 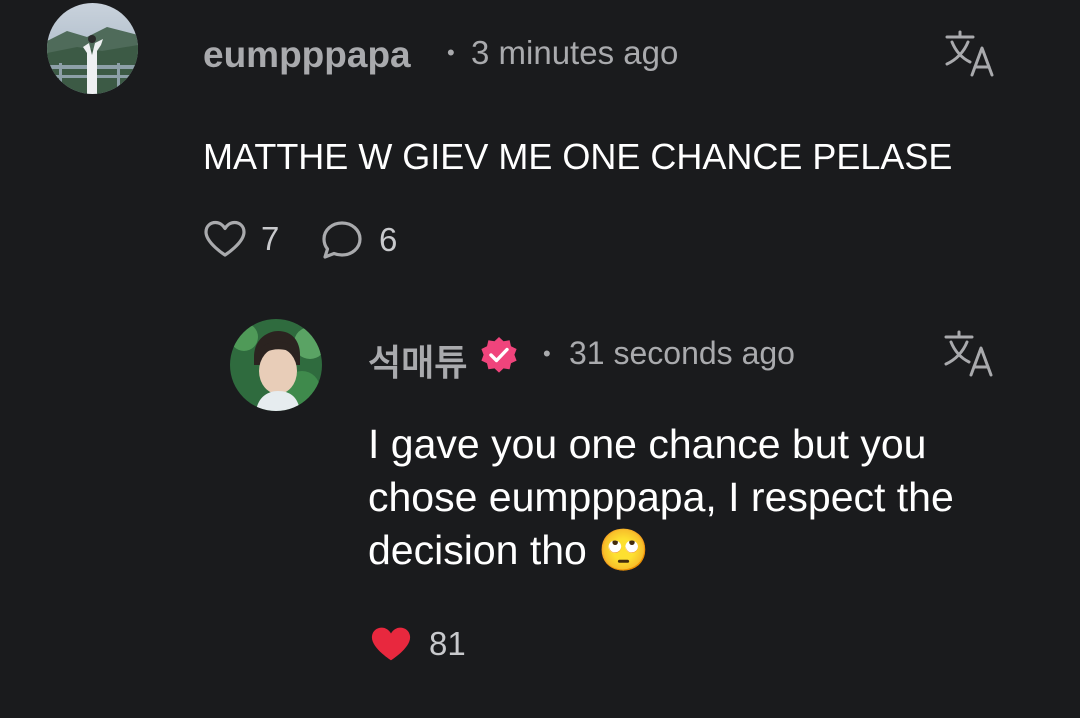 What do you see at coordinates (477, 550) in the screenshot?
I see `comment-body-text: decision tho` at bounding box center [477, 550].